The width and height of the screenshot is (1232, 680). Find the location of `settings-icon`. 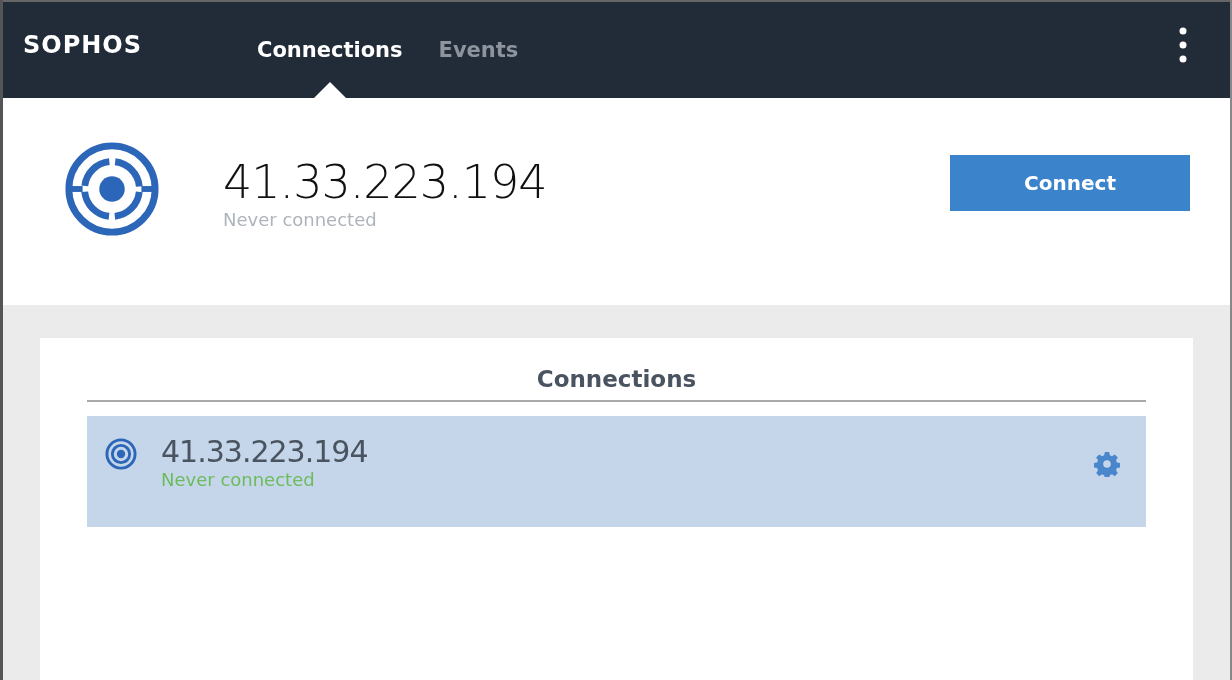

settings-icon is located at coordinates (1107, 464).